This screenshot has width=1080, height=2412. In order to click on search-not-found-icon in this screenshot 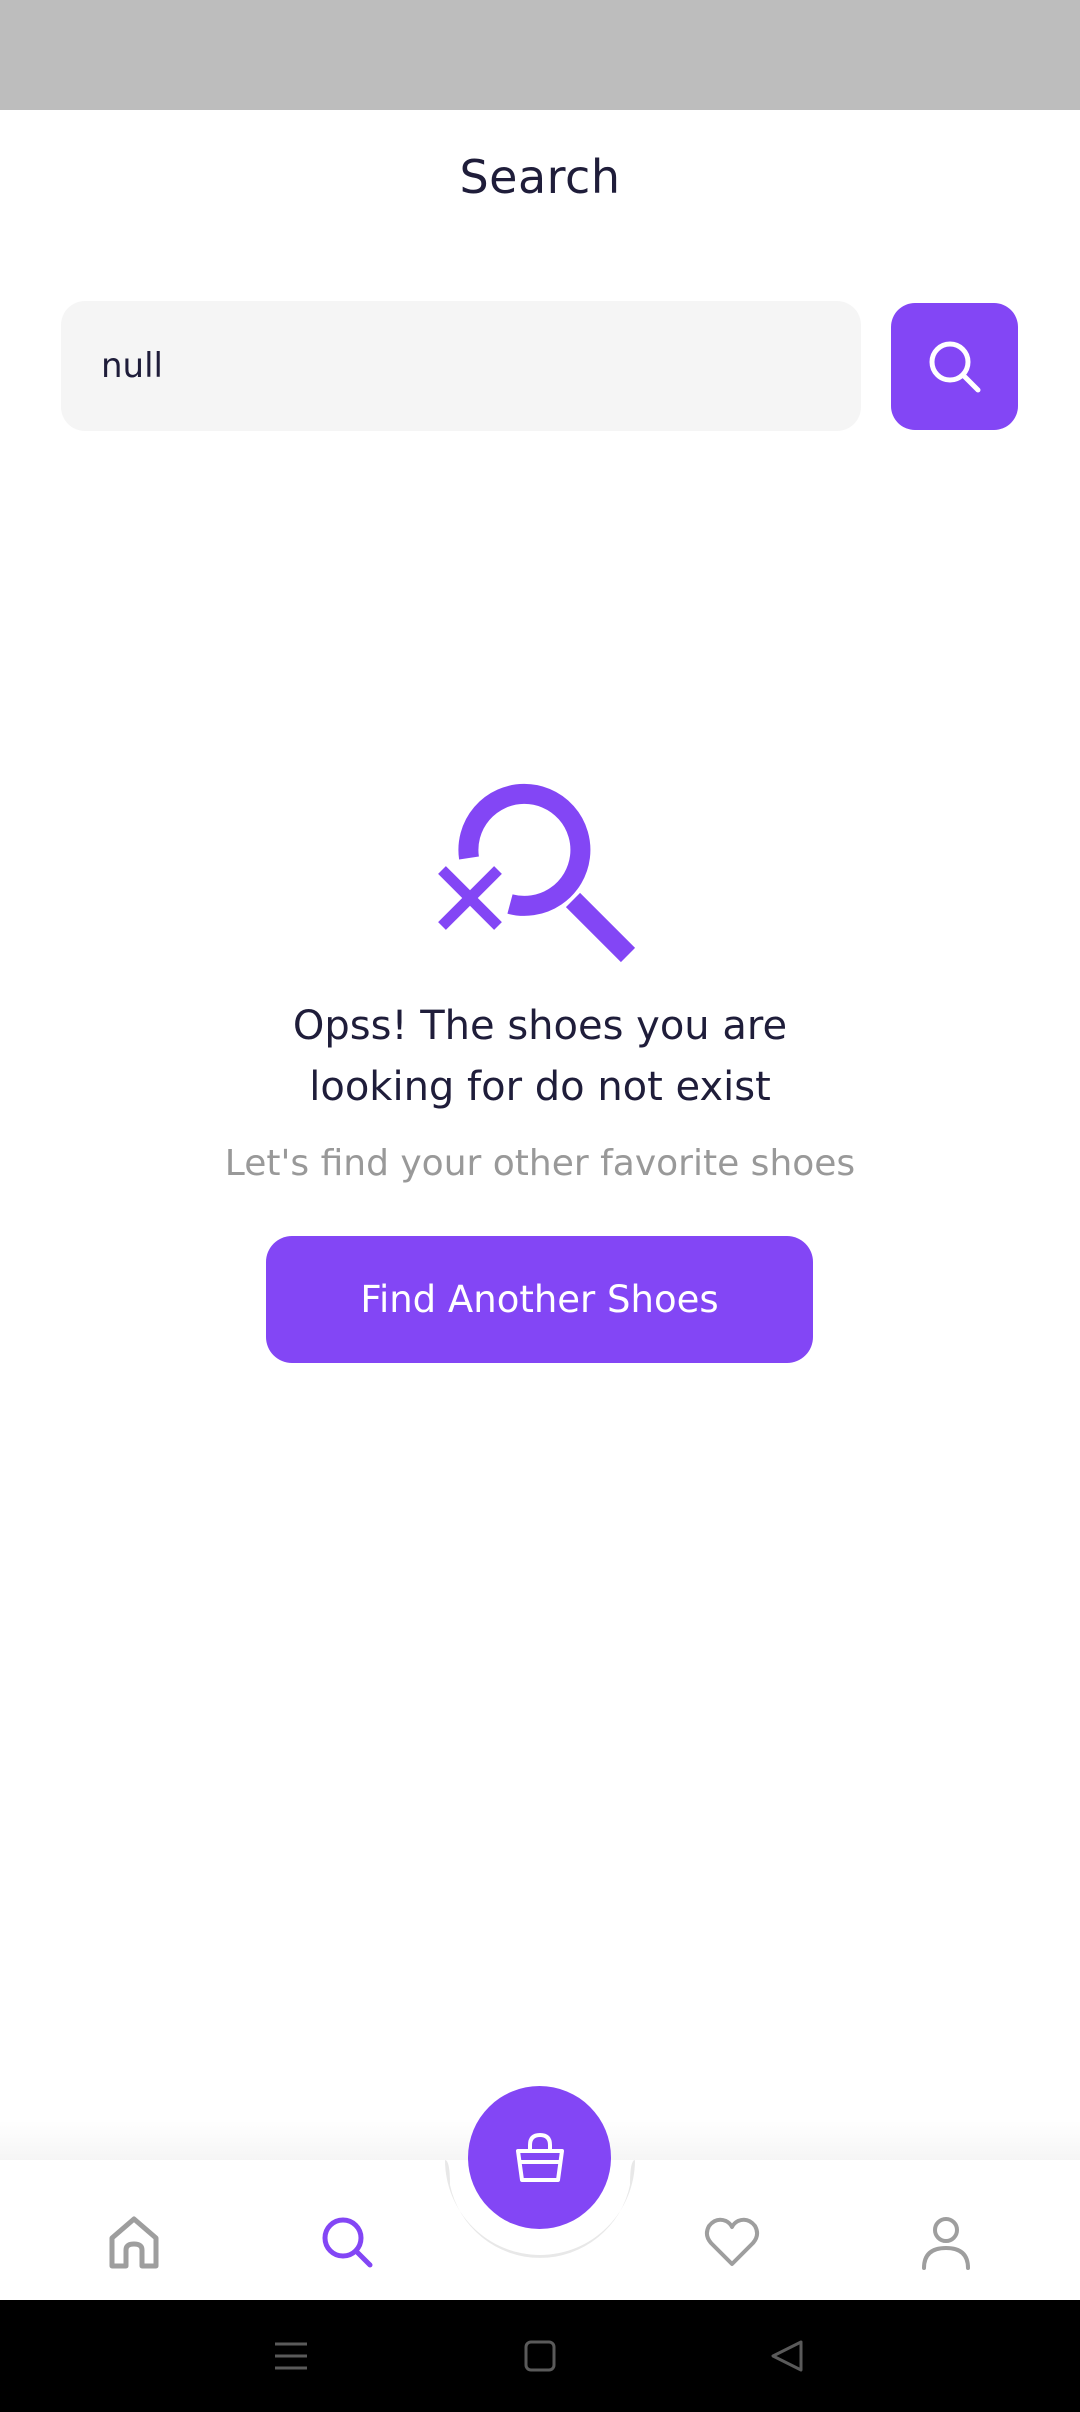, I will do `click(537, 873)`.